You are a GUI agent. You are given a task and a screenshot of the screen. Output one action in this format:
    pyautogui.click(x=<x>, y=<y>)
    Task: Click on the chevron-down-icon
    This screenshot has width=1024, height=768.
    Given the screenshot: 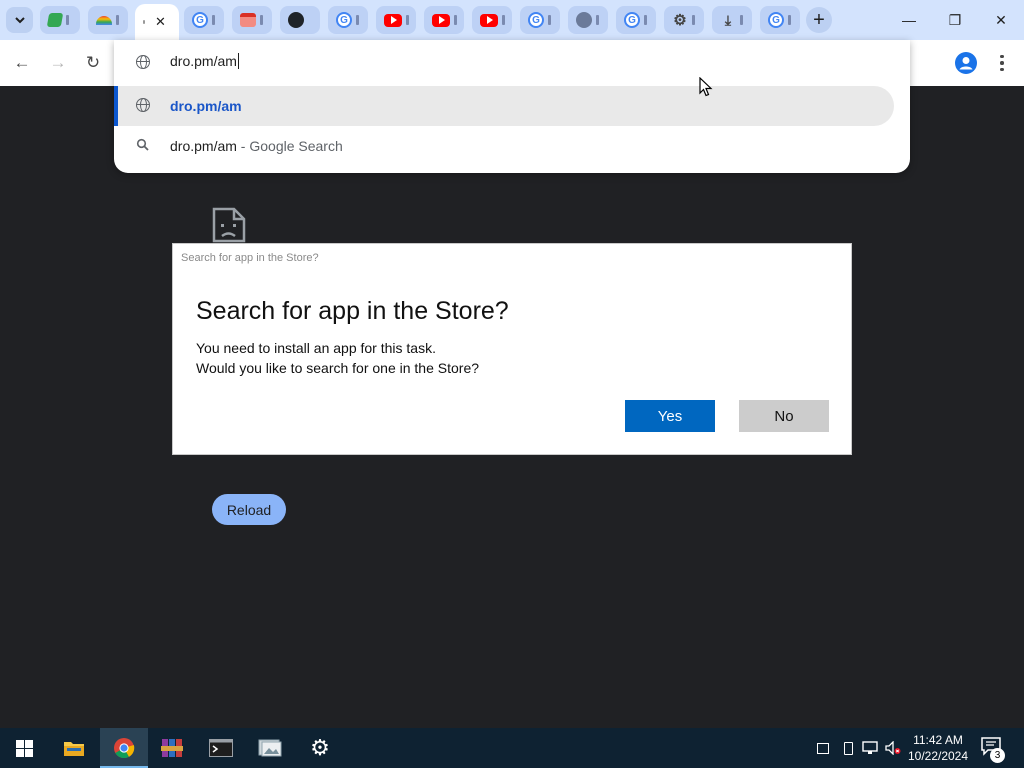 What is the action you would take?
    pyautogui.click(x=19, y=20)
    